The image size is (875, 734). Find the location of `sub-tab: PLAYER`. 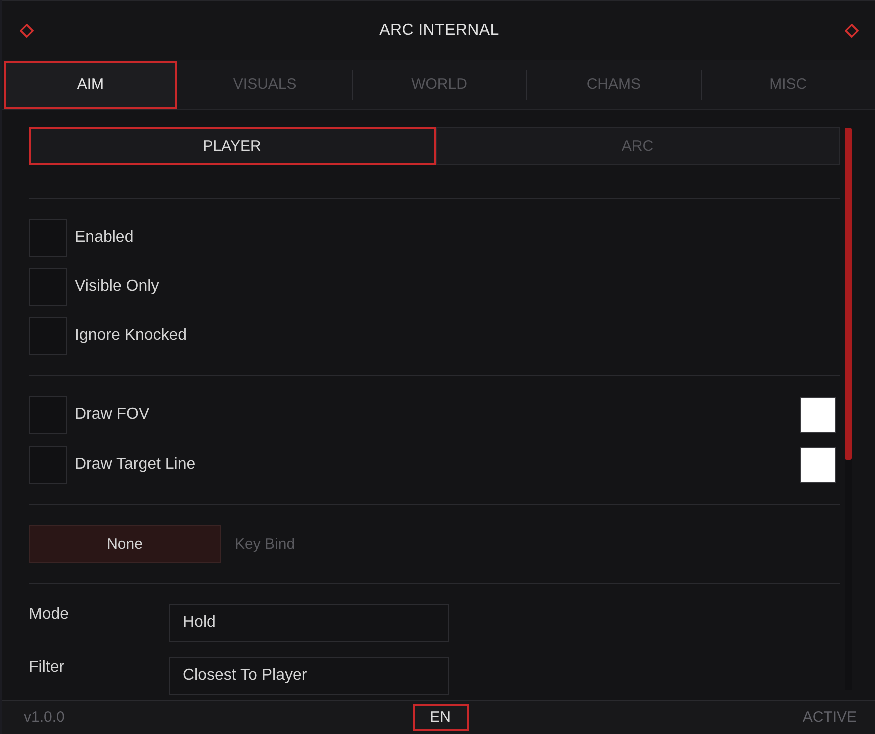

sub-tab: PLAYER is located at coordinates (232, 146).